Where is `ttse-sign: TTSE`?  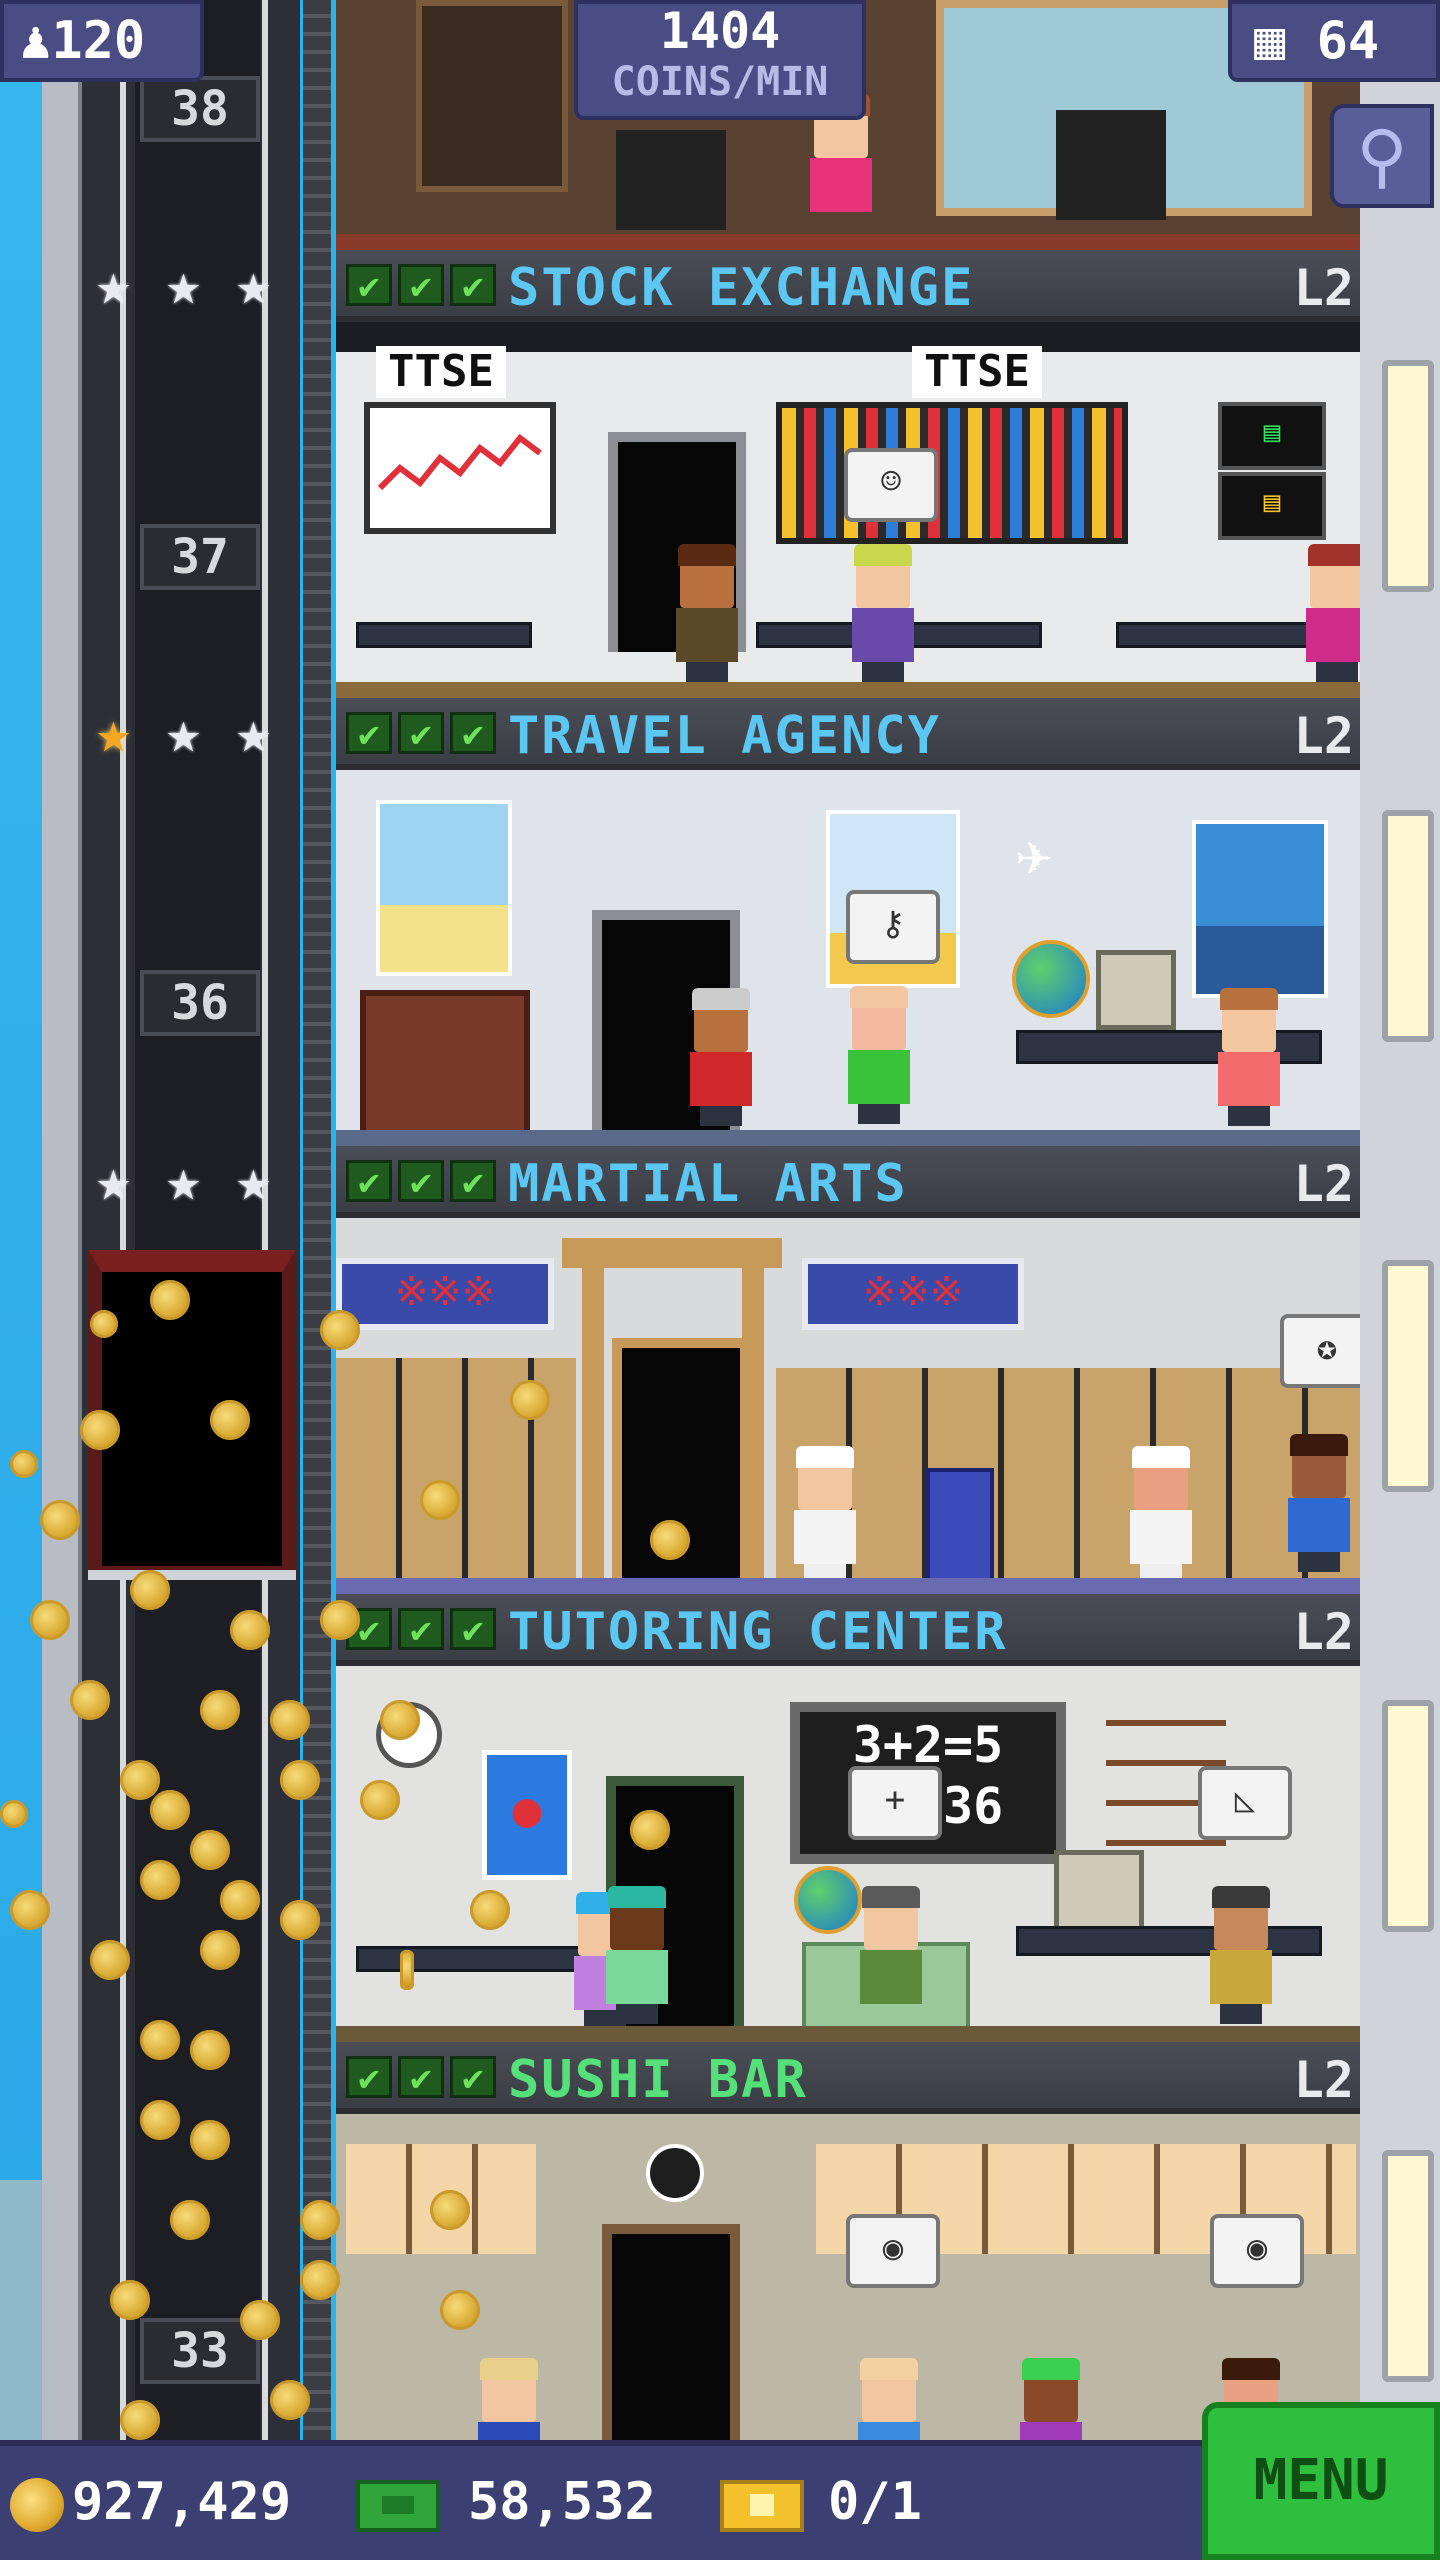 ttse-sign: TTSE is located at coordinates (977, 372).